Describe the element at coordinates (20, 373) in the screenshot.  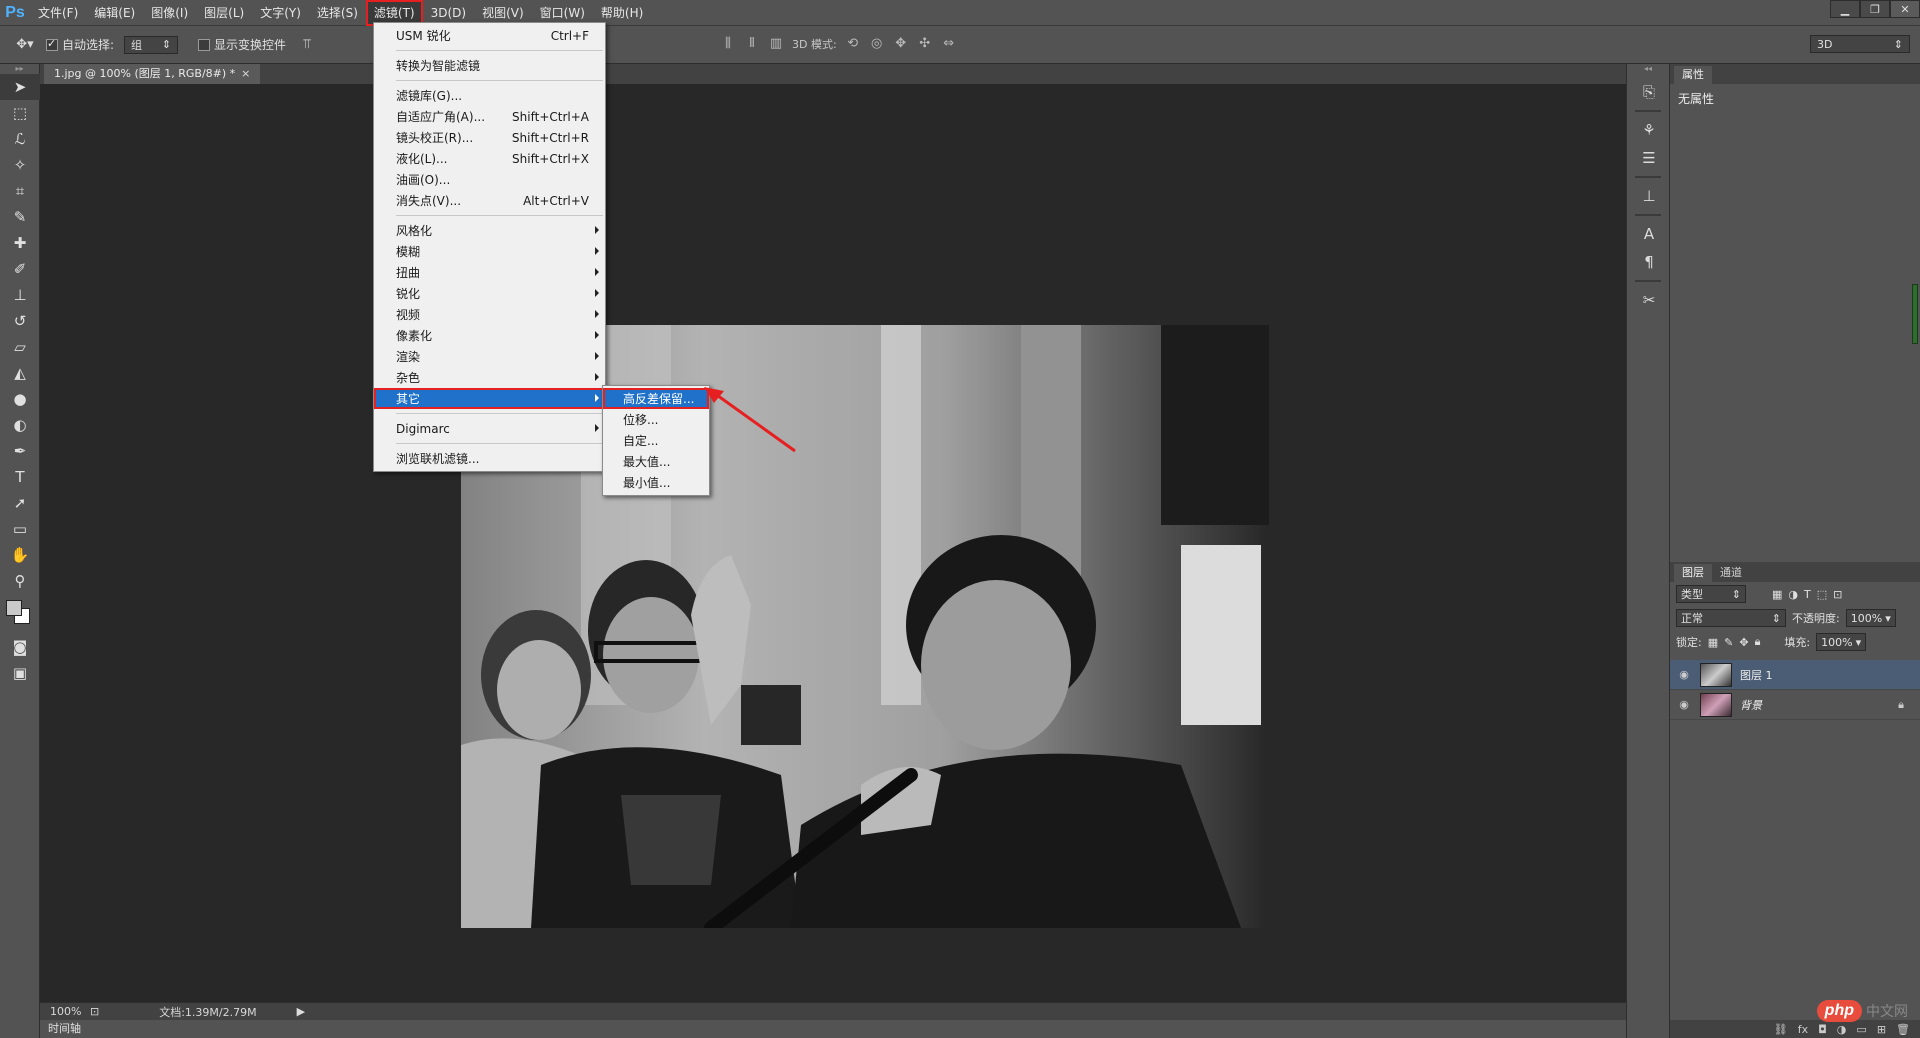
I see `paint-bucket-icon: ◭` at that location.